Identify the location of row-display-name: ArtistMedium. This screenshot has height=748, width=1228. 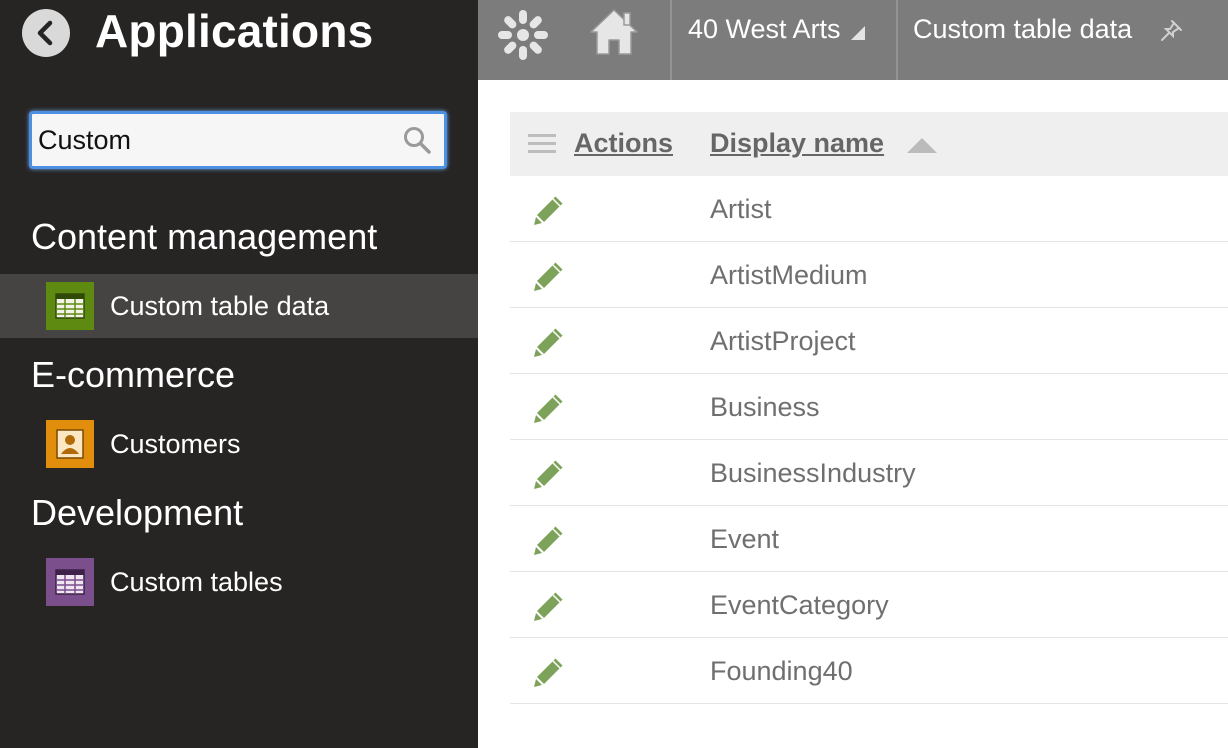
(789, 275).